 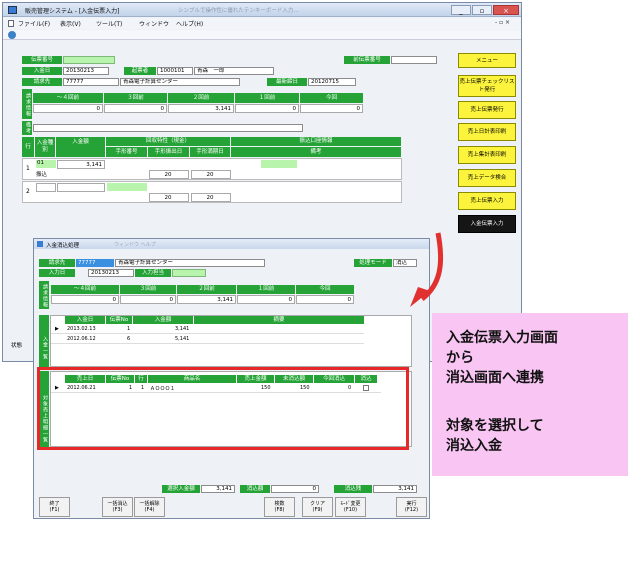 What do you see at coordinates (190, 263) in the screenshot?
I see `dlg-client-name: 青森電子計算センター` at bounding box center [190, 263].